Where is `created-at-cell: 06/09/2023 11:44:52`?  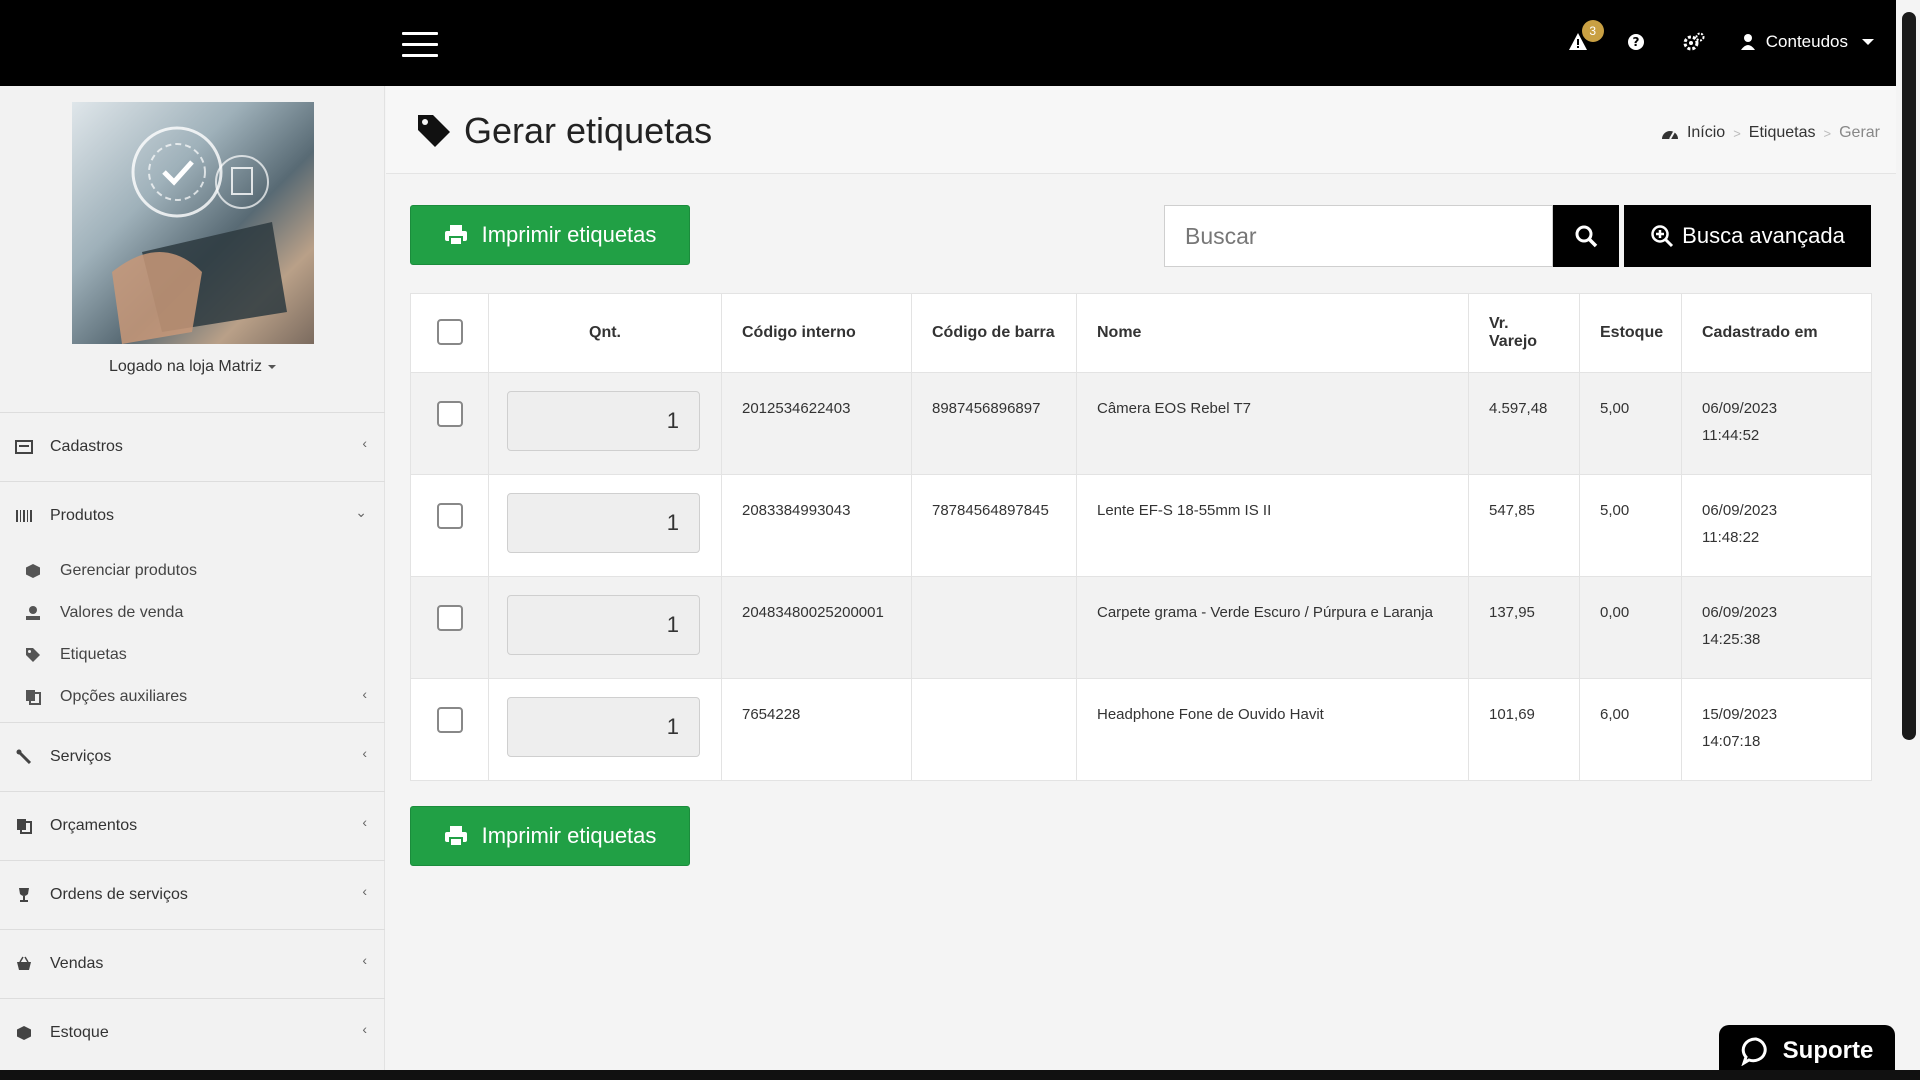
created-at-cell: 06/09/2023 11:44:52 is located at coordinates (1776, 423).